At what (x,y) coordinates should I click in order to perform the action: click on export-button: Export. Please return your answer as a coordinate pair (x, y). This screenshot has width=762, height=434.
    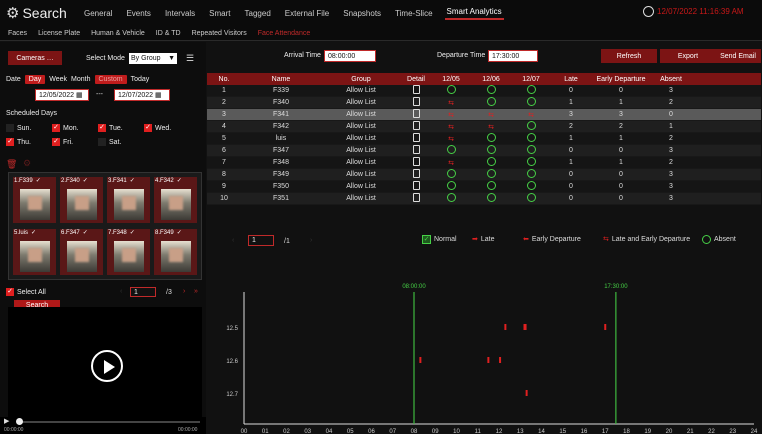
    Looking at the image, I should click on (688, 56).